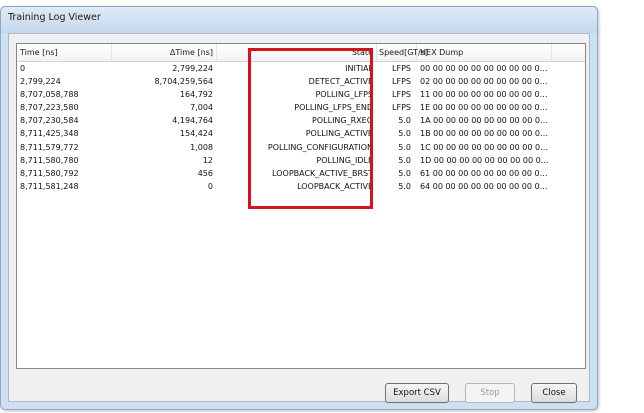 The image size is (644, 413). What do you see at coordinates (344, 95) in the screenshot?
I see `cell-state: POLLING_LFPS` at bounding box center [344, 95].